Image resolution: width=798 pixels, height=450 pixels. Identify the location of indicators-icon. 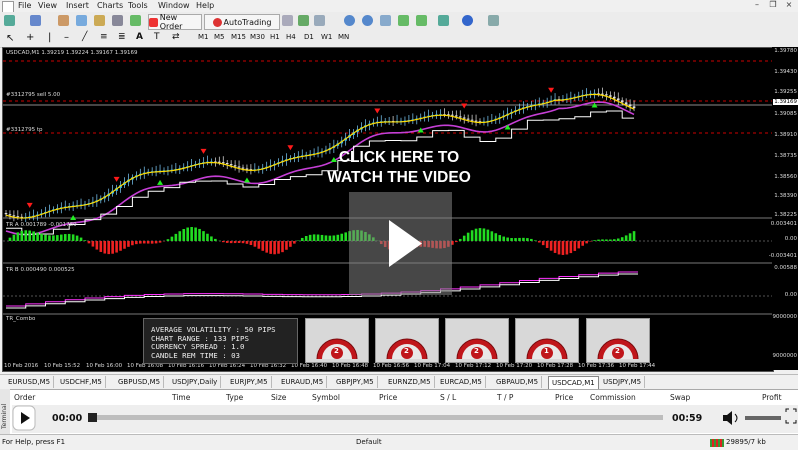
(443, 20).